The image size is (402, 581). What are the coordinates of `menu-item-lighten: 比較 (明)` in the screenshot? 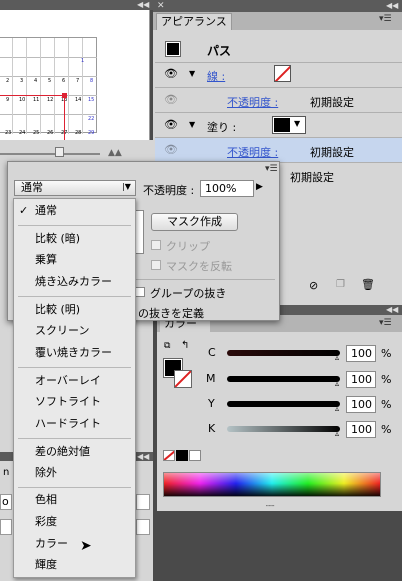 It's located at (74, 310).